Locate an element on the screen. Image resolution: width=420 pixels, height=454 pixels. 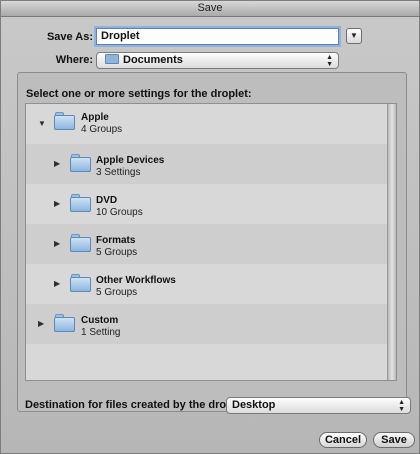
list-item: ▼ Apple 4 Groups is located at coordinates (207, 124).